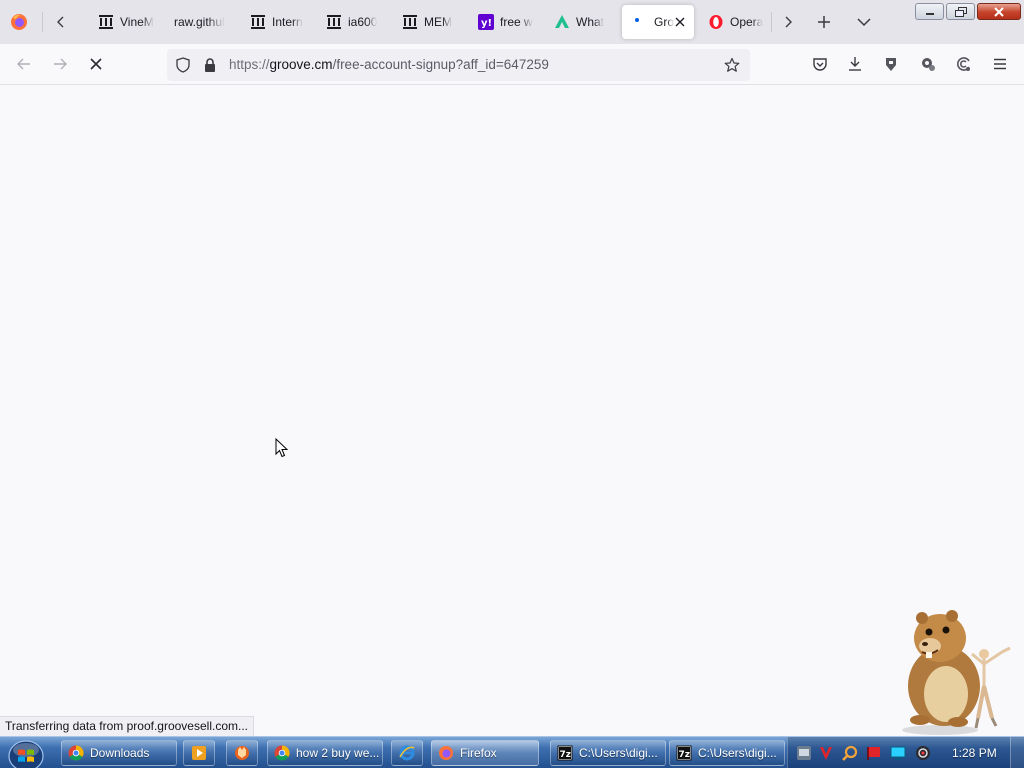 The height and width of the screenshot is (768, 1024). What do you see at coordinates (804, 753) in the screenshot?
I see `tray-app-icon` at bounding box center [804, 753].